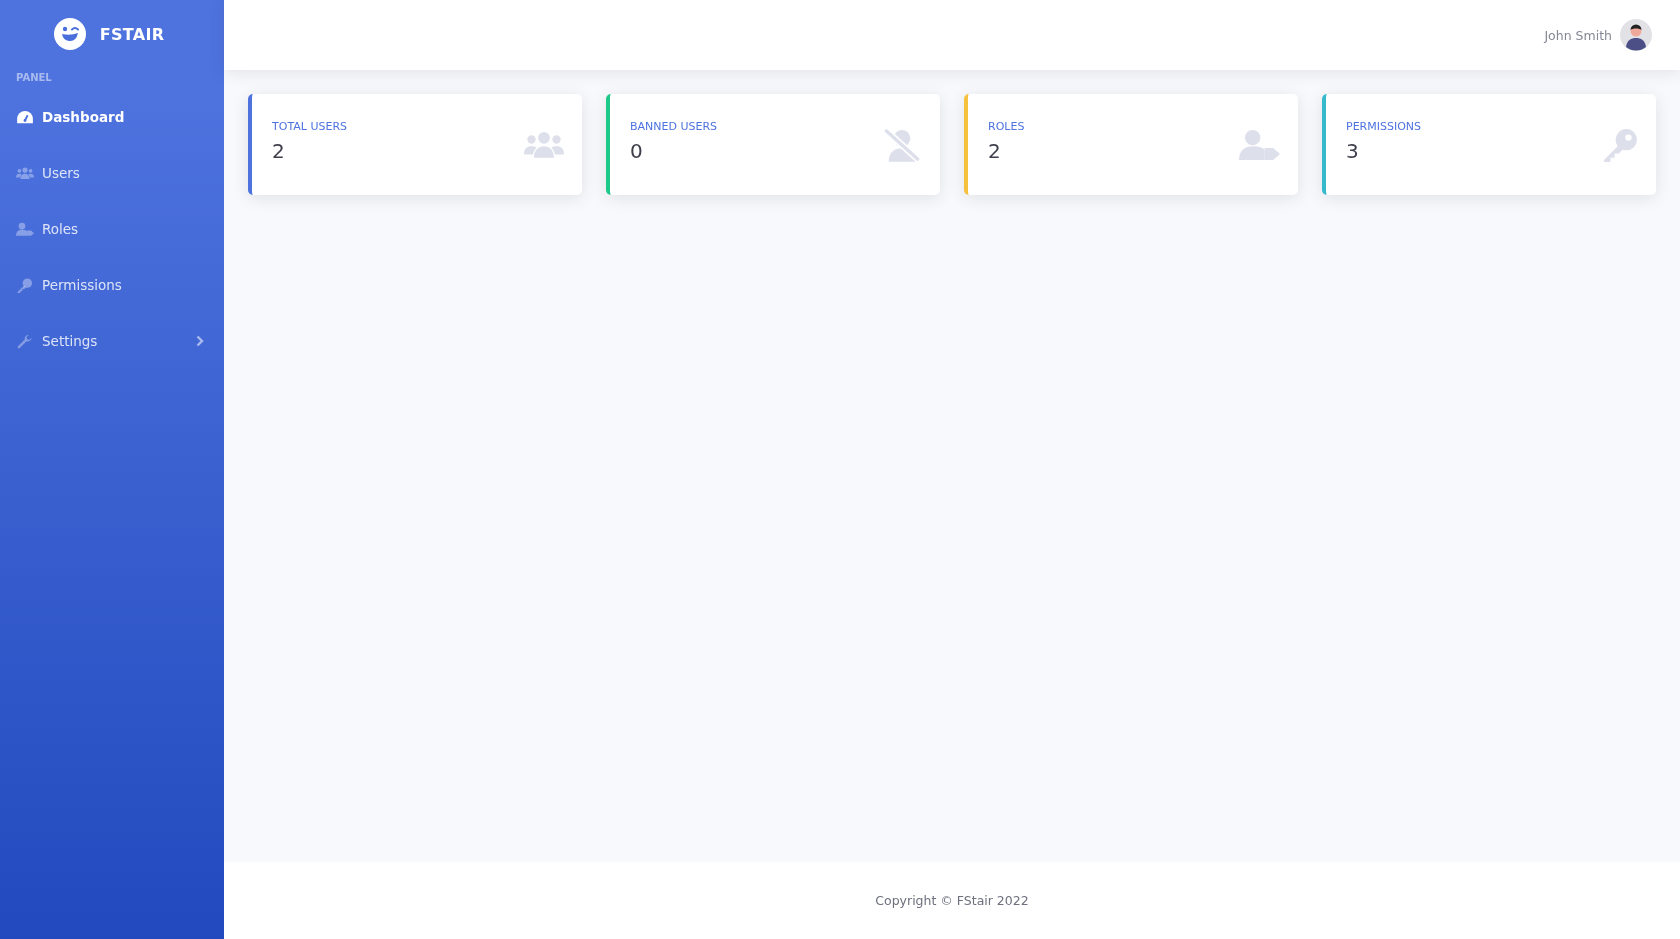 This screenshot has width=1680, height=939. What do you see at coordinates (112, 173) in the screenshot?
I see `sidebar-item: Users` at bounding box center [112, 173].